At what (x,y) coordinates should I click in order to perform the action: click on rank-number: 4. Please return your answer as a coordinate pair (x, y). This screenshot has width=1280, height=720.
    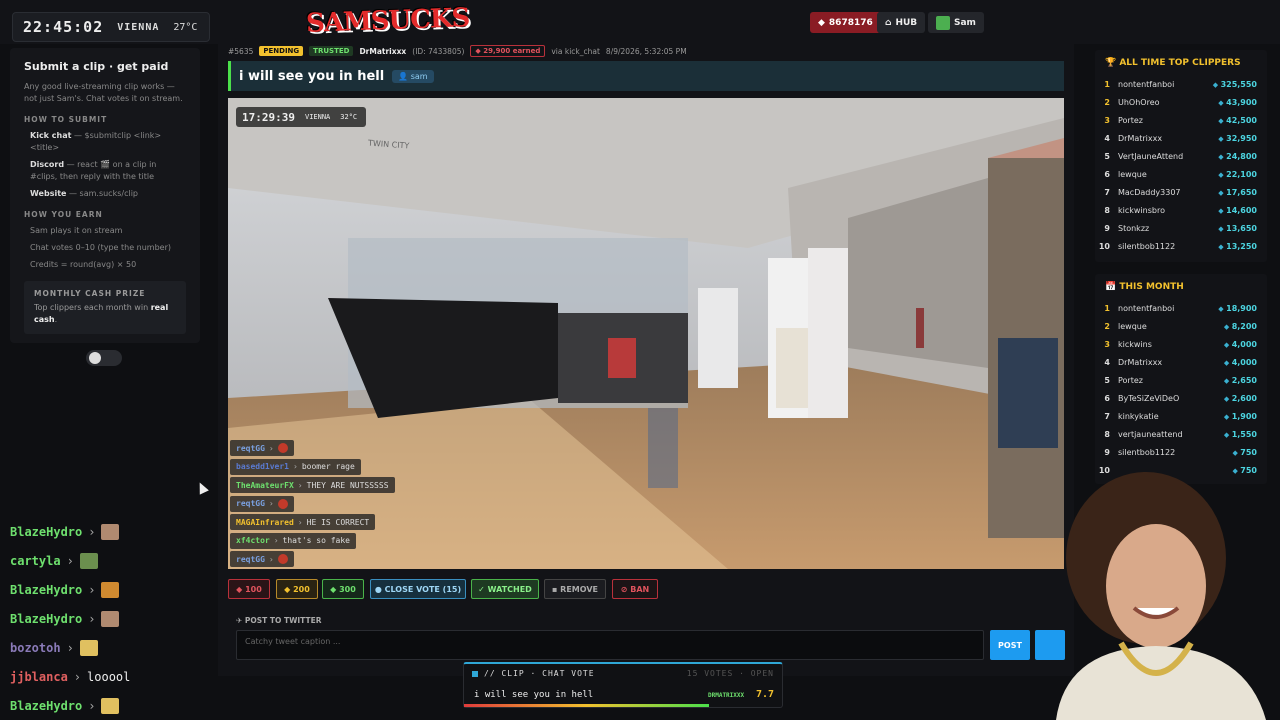
    Looking at the image, I should click on (1107, 362).